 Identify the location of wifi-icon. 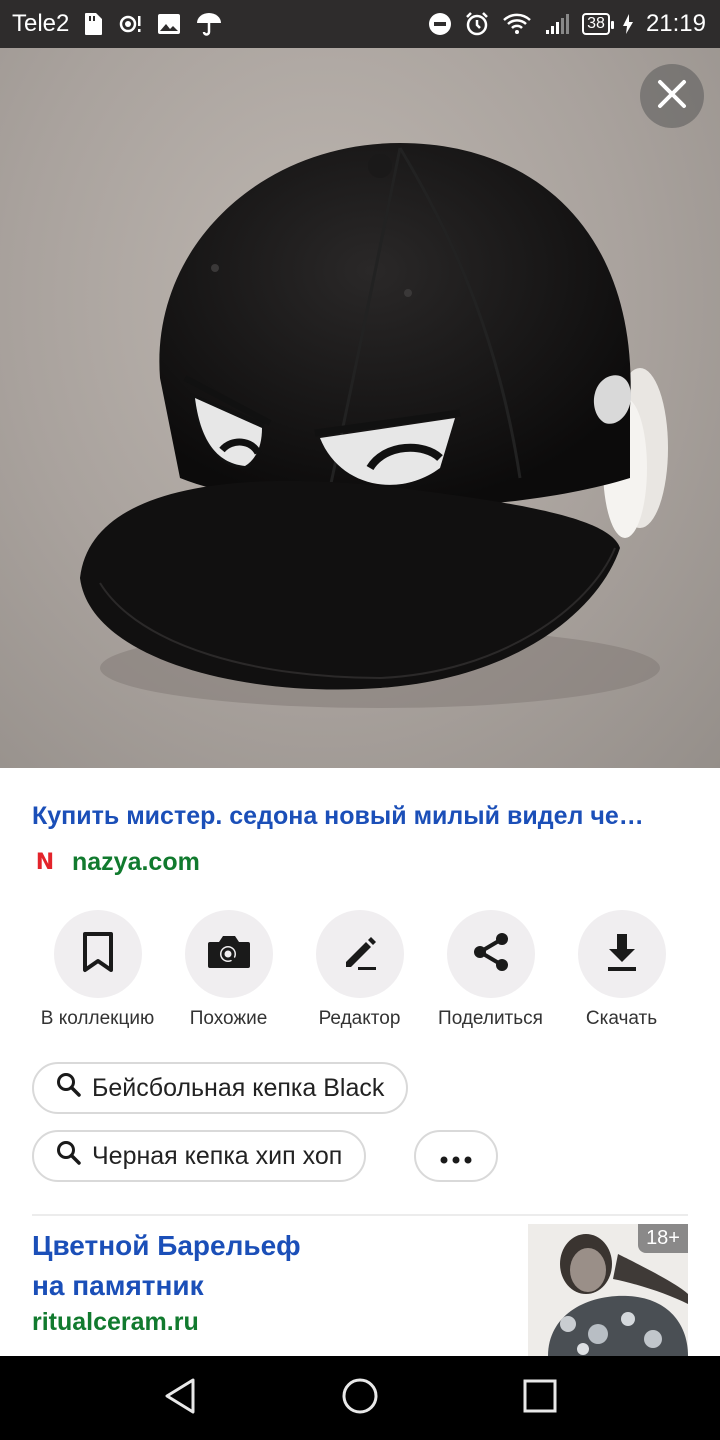
(517, 24).